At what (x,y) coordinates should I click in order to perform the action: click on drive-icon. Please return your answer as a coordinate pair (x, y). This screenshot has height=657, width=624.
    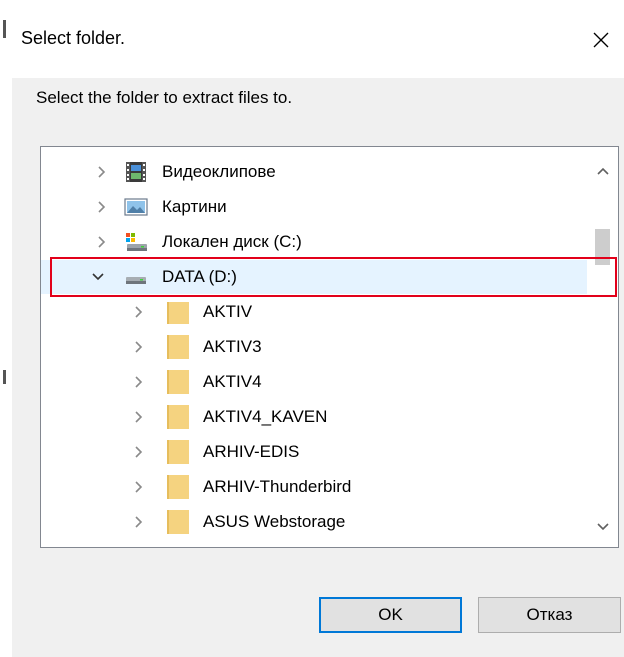
    Looking at the image, I should click on (136, 280).